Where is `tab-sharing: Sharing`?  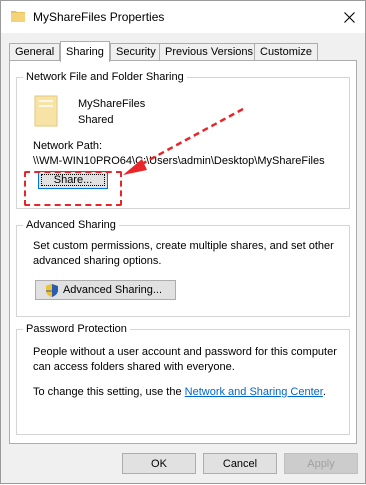
tab-sharing: Sharing is located at coordinates (85, 51).